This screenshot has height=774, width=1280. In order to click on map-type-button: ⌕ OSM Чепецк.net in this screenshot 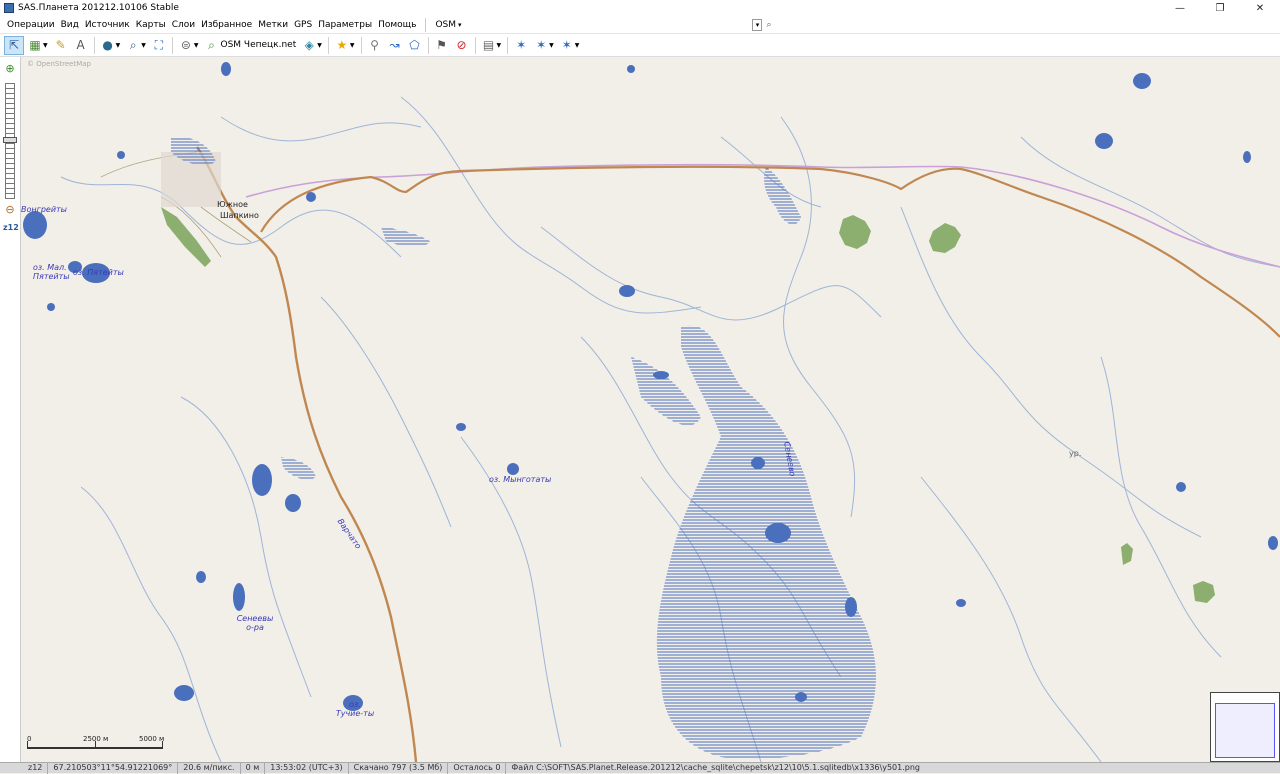, I will do `click(251, 45)`.